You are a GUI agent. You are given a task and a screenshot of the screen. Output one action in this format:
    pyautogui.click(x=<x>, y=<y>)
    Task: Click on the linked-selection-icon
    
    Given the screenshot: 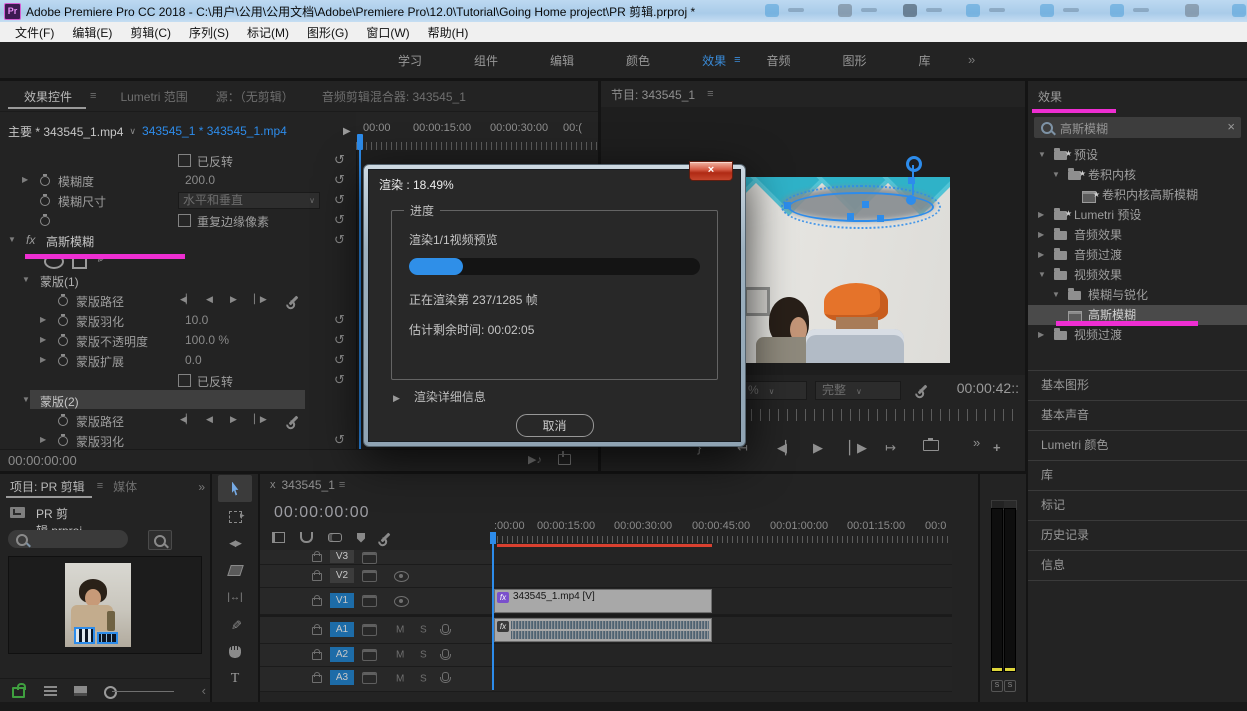 What is the action you would take?
    pyautogui.click(x=335, y=537)
    